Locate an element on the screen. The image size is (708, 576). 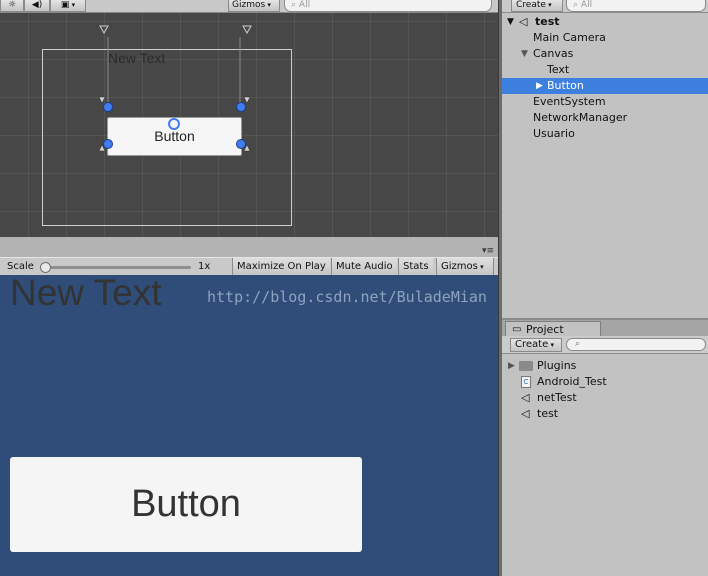
resize-handle-top-left is located at coordinates (108, 107).